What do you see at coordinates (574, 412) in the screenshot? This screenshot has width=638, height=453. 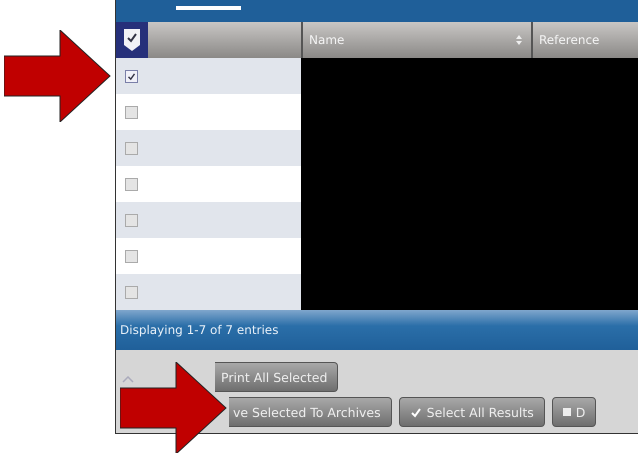 I see `action-button: D` at bounding box center [574, 412].